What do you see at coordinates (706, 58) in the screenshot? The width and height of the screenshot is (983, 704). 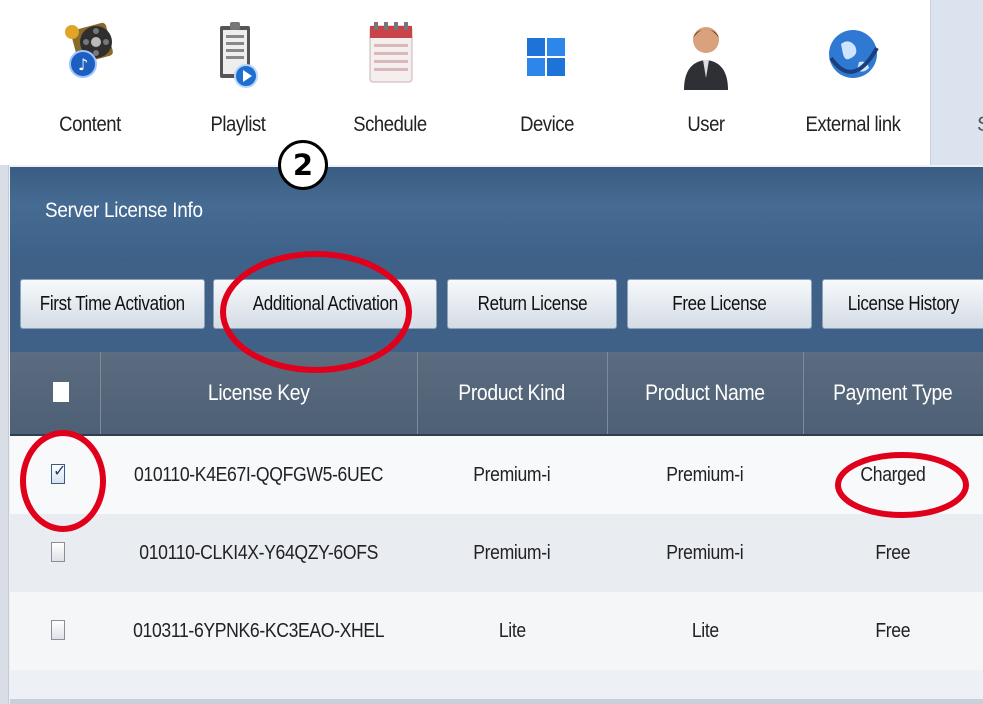 I see `user-icon` at bounding box center [706, 58].